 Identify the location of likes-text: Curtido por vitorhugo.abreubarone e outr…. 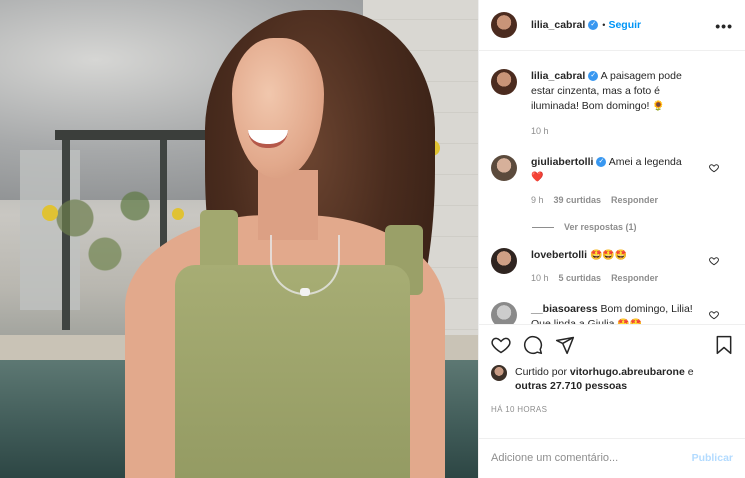
(604, 379).